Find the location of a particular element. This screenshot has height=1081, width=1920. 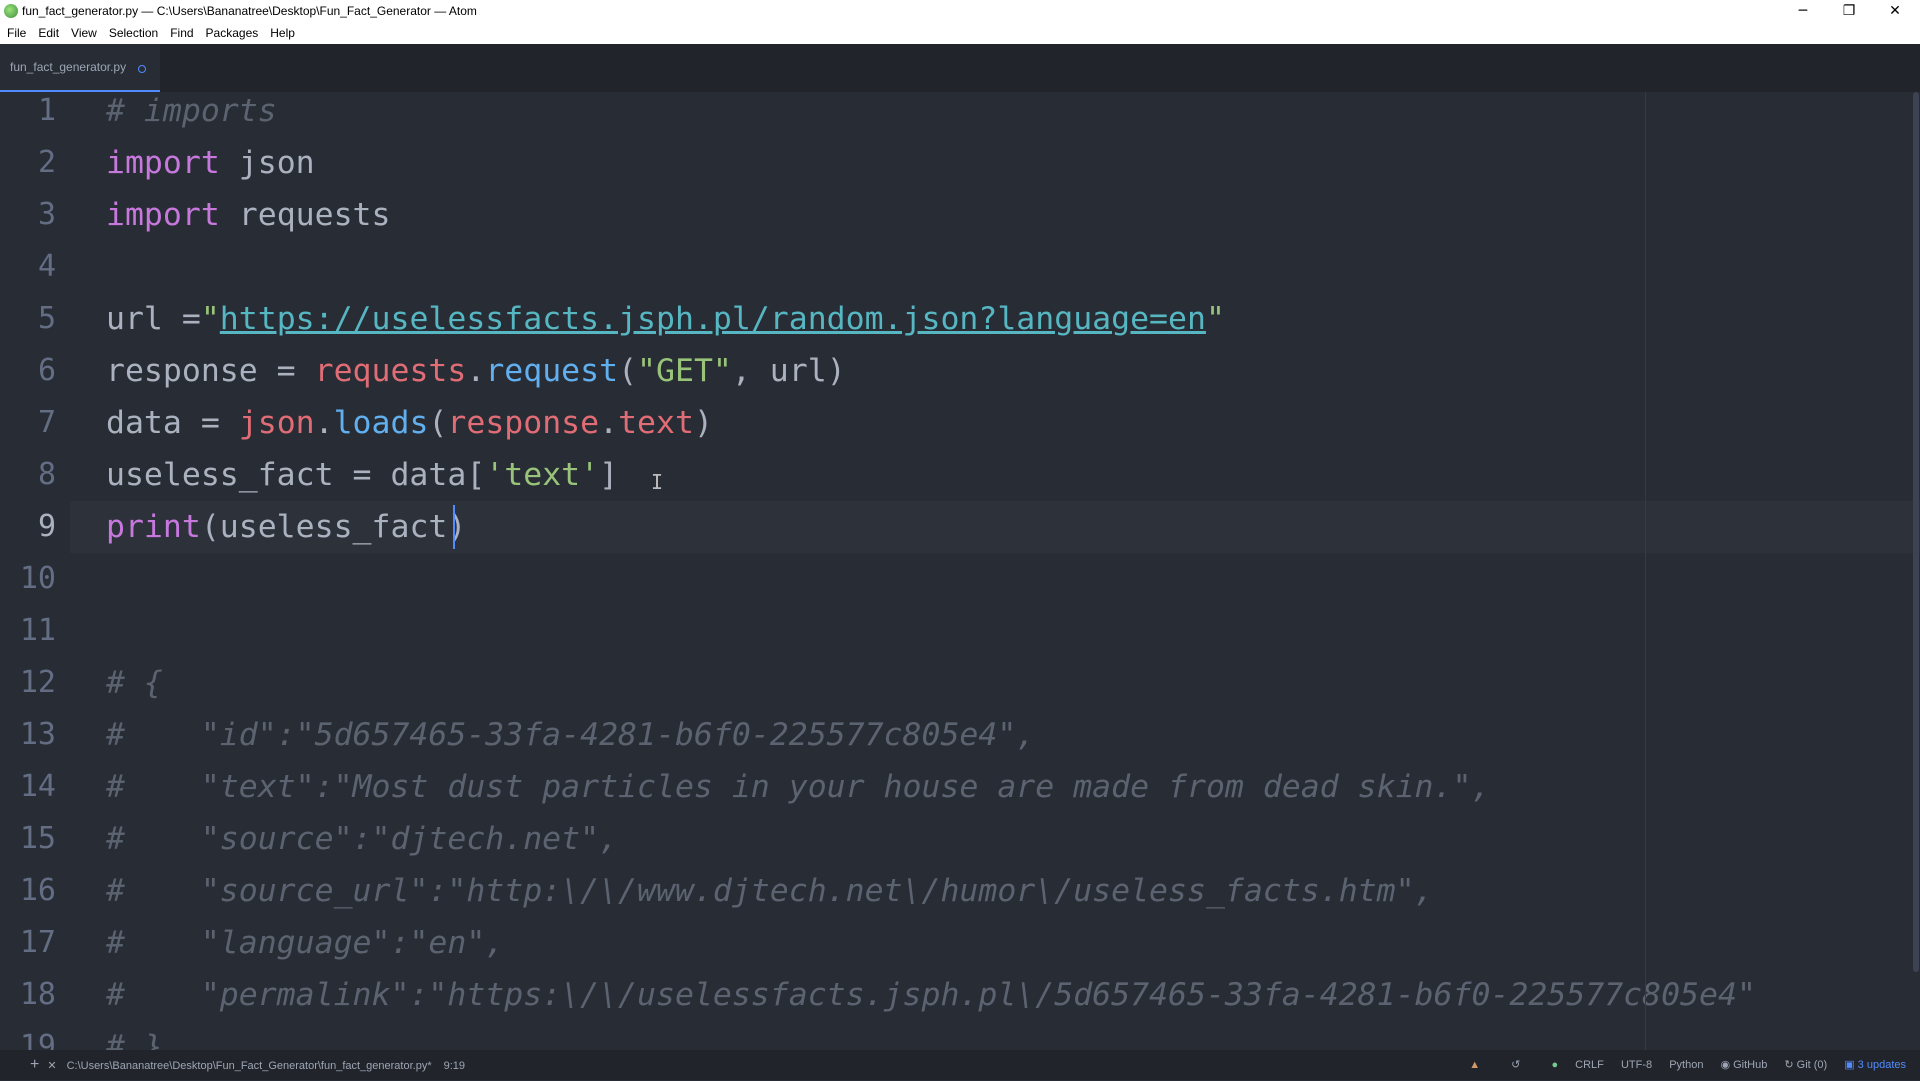

cursor-position: 9:19 is located at coordinates (454, 1066).